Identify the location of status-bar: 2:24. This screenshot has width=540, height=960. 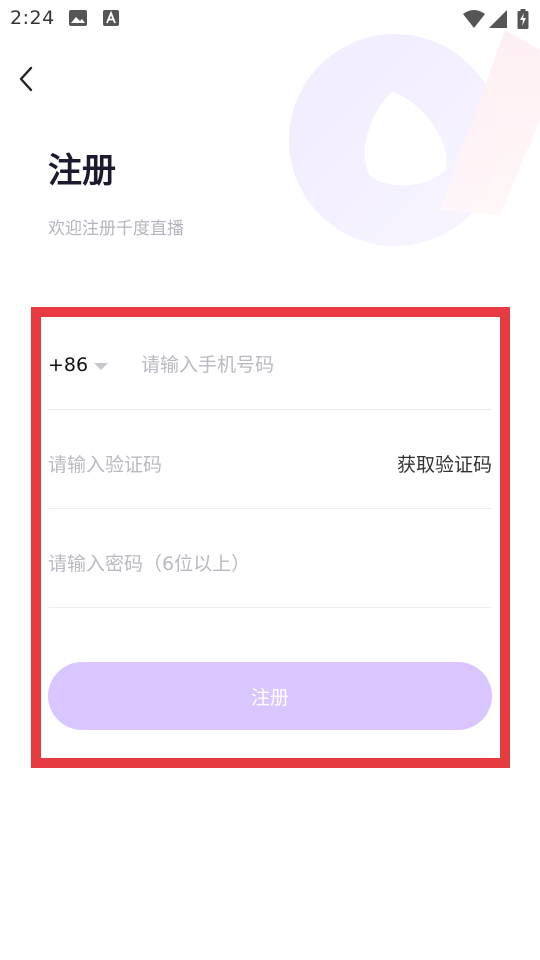
(270, 18).